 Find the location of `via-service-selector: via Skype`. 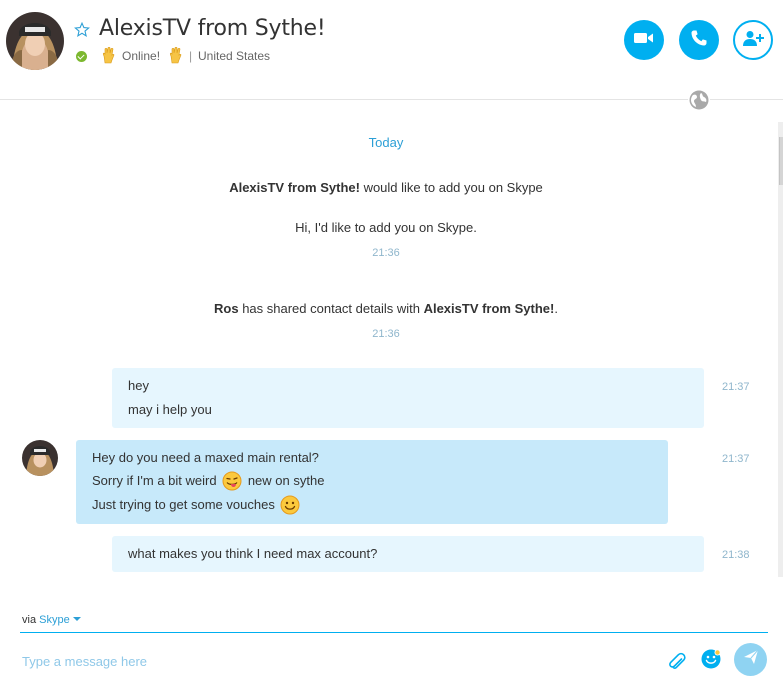

via-service-selector: via Skype is located at coordinates (51, 620).